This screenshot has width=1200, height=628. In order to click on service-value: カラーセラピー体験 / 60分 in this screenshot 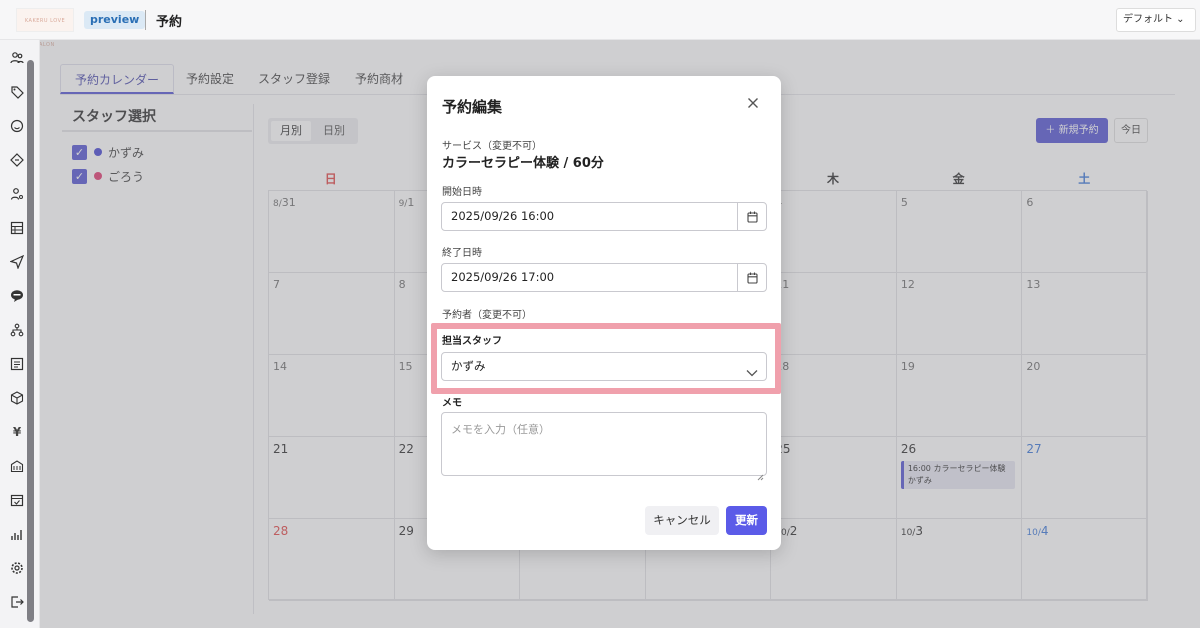, I will do `click(523, 163)`.